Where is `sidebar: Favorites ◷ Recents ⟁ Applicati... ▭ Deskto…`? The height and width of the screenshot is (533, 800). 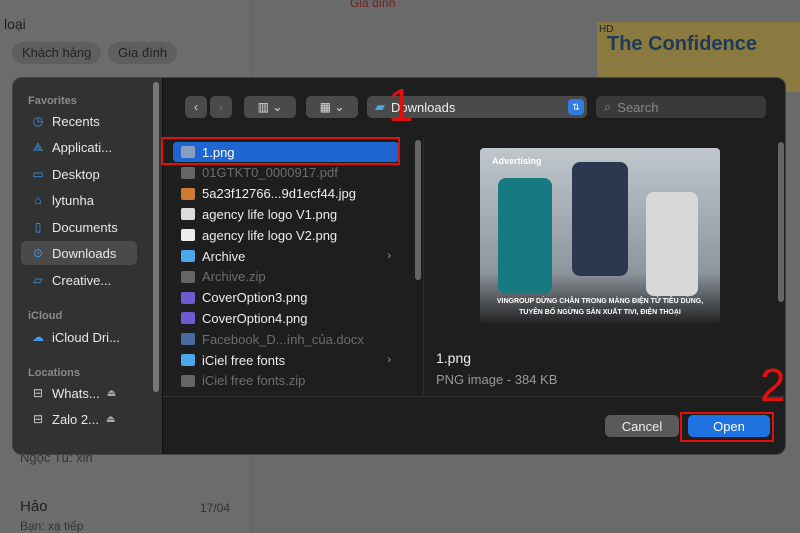
sidebar: Favorites ◷ Recents ⟁ Applicati... ▭ Deskto… is located at coordinates (88, 266).